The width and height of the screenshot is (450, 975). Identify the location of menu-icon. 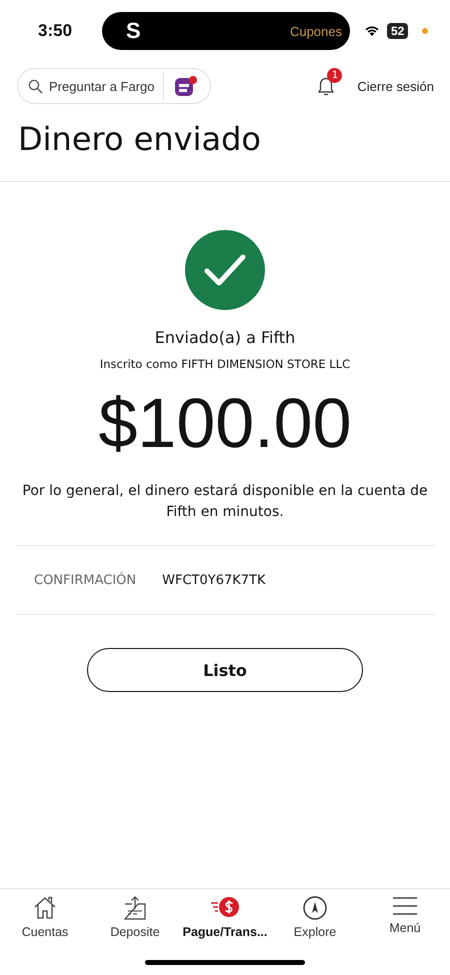
(405, 906).